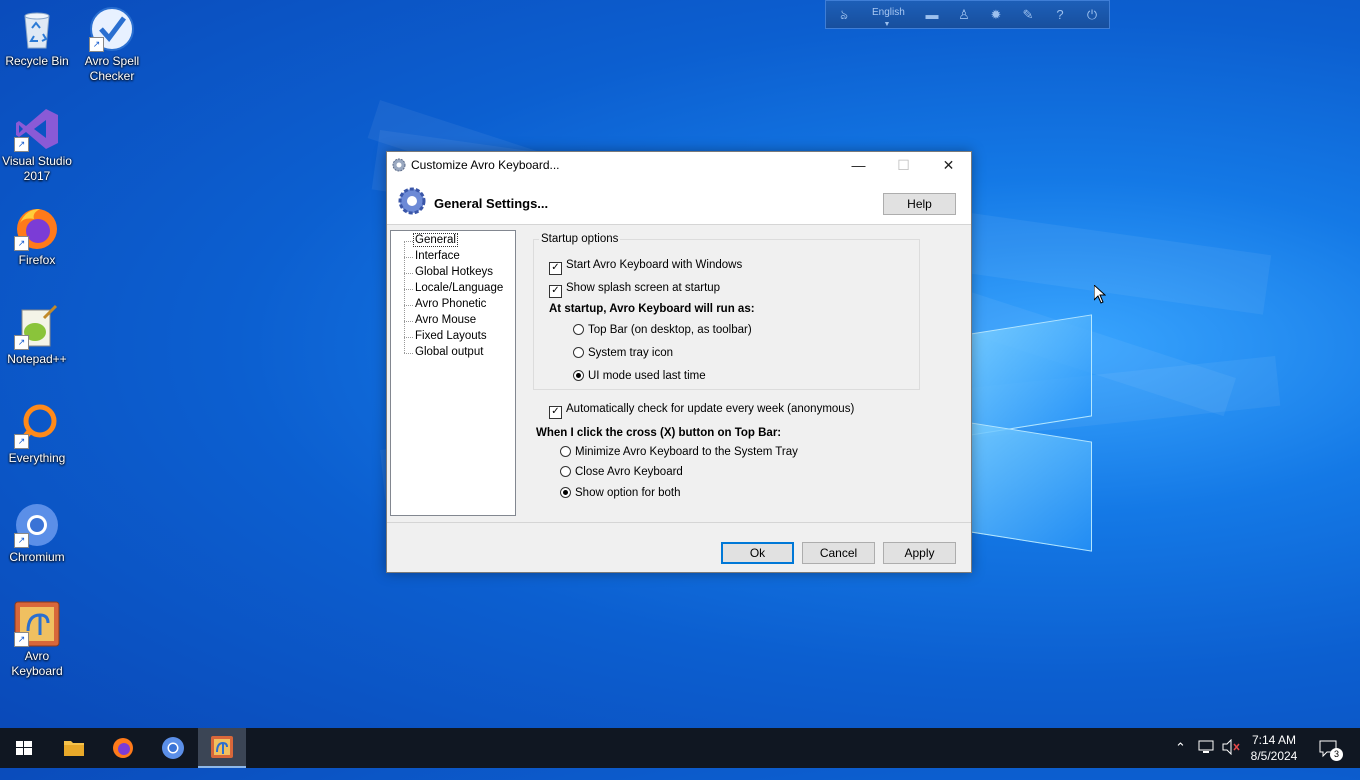  I want to click on help-button: Help, so click(919, 204).